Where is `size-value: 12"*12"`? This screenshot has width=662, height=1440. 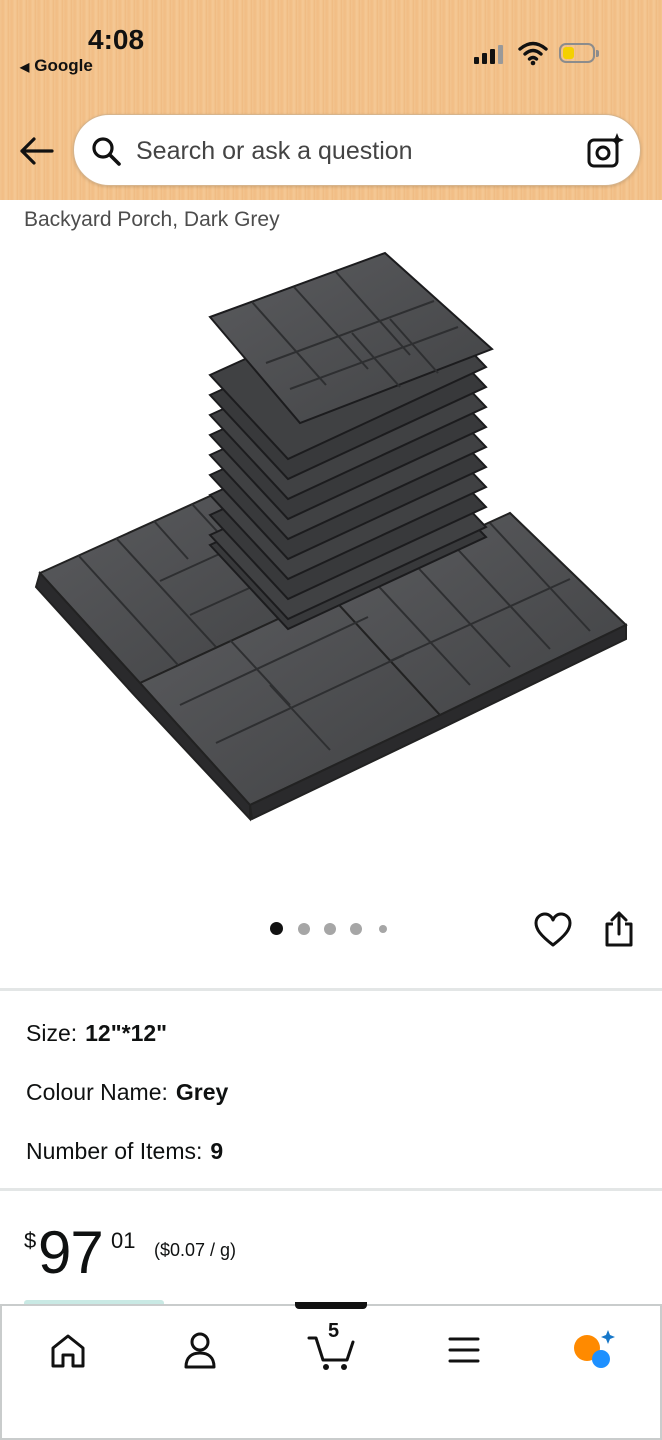
size-value: 12"*12" is located at coordinates (126, 1033).